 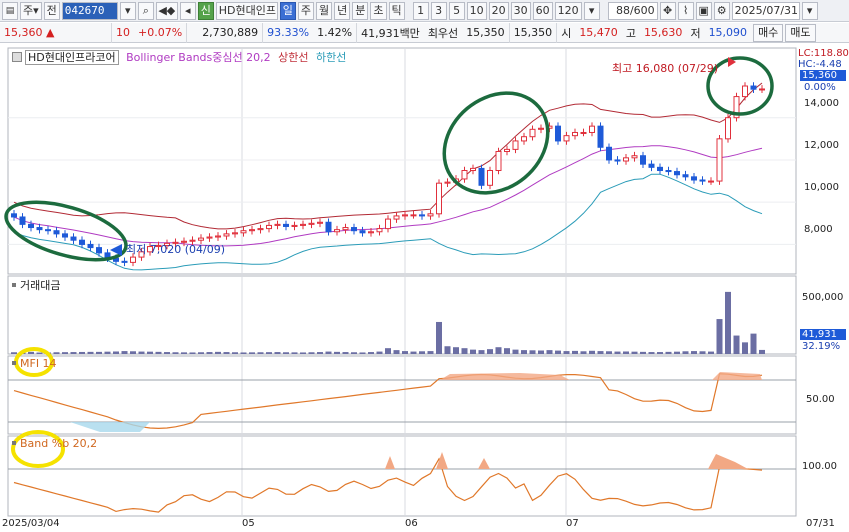 What do you see at coordinates (145, 10) in the screenshot?
I see `search-icon: ⌕` at bounding box center [145, 10].